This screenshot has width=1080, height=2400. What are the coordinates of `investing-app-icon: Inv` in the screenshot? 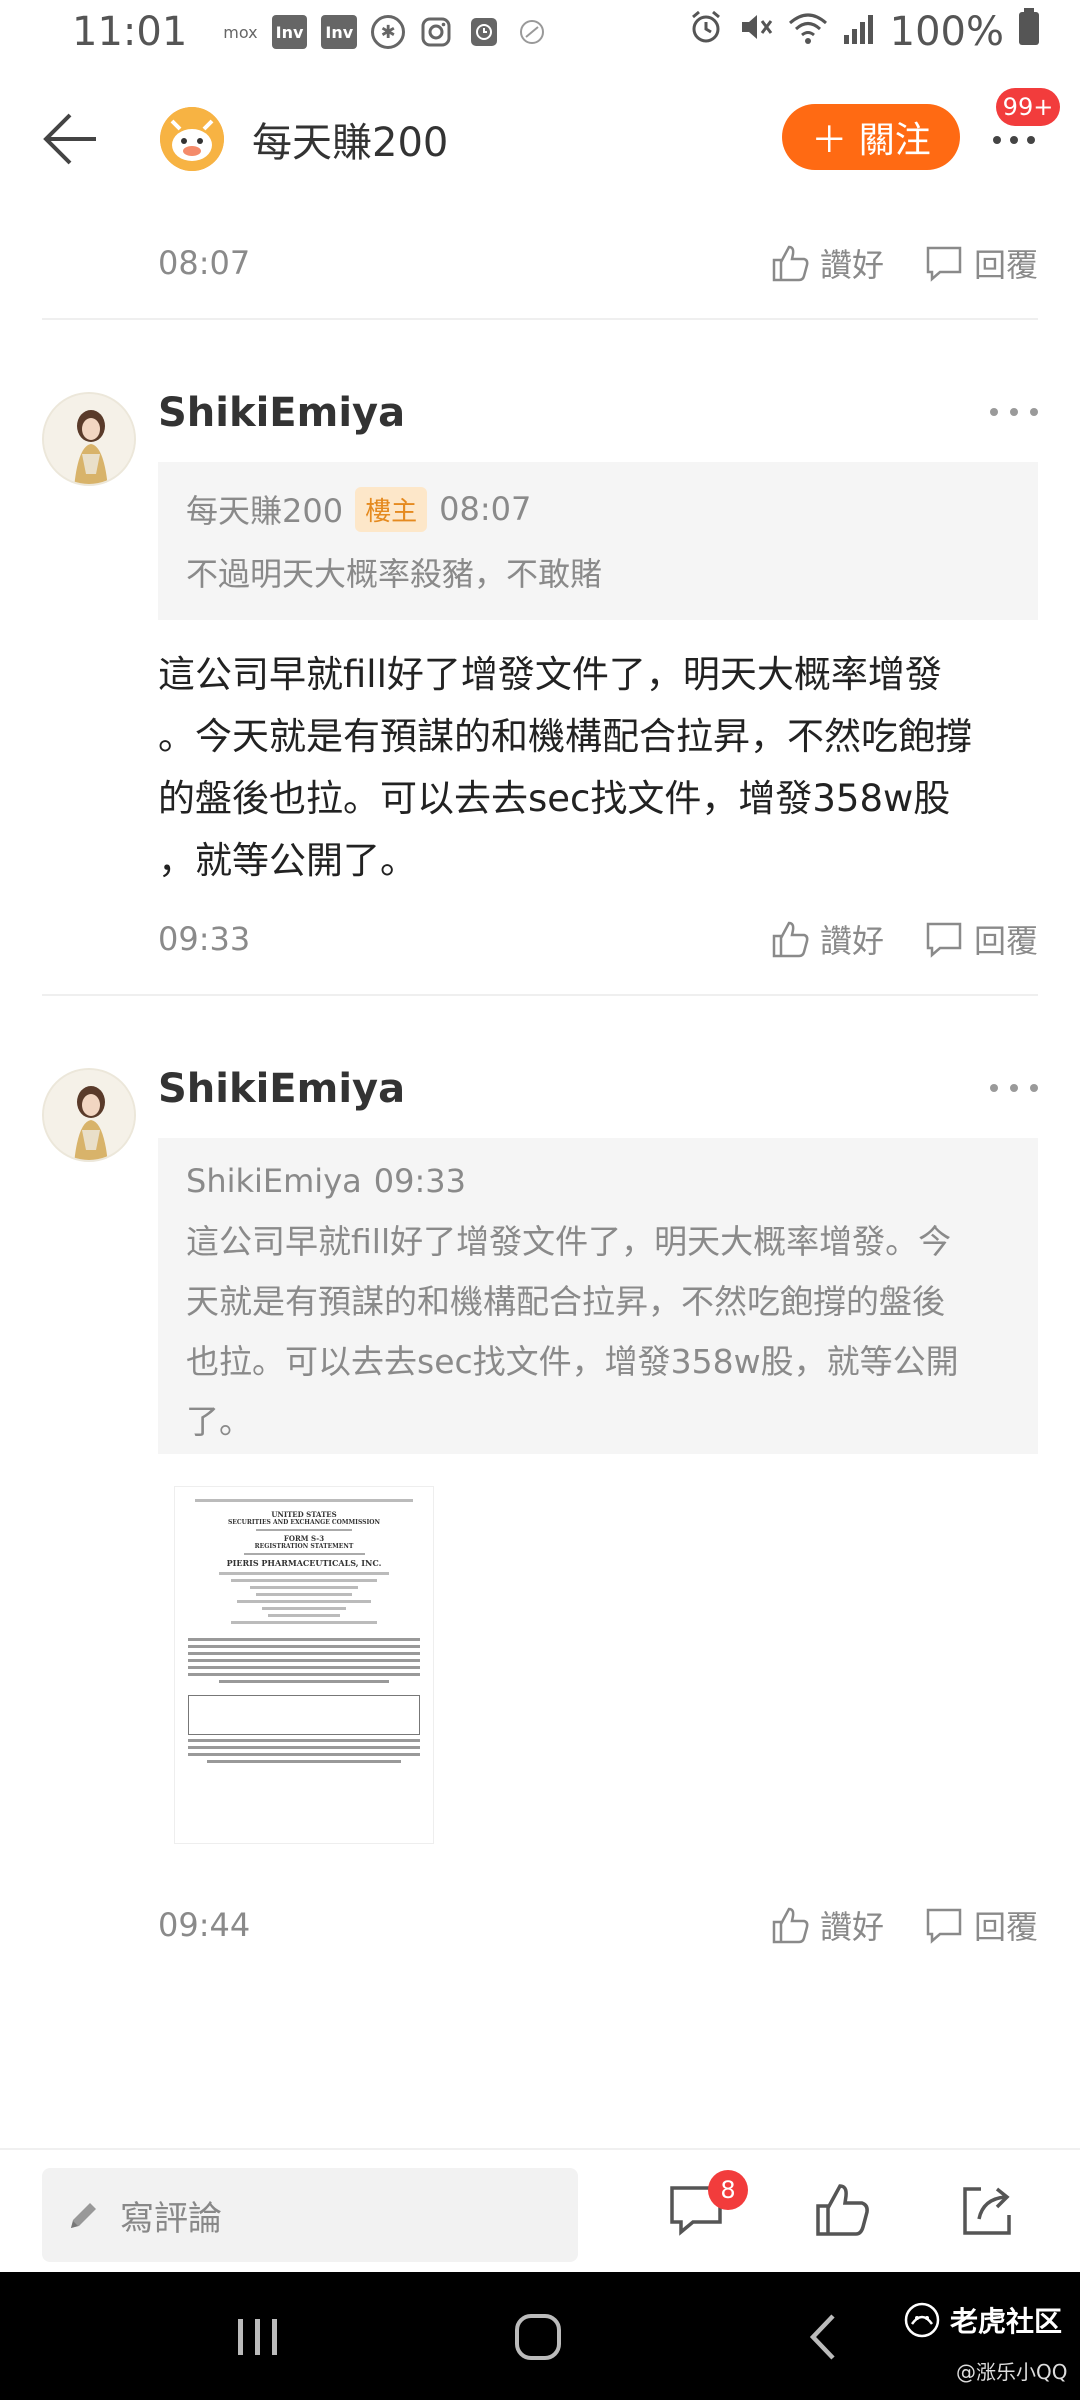 It's located at (289, 32).